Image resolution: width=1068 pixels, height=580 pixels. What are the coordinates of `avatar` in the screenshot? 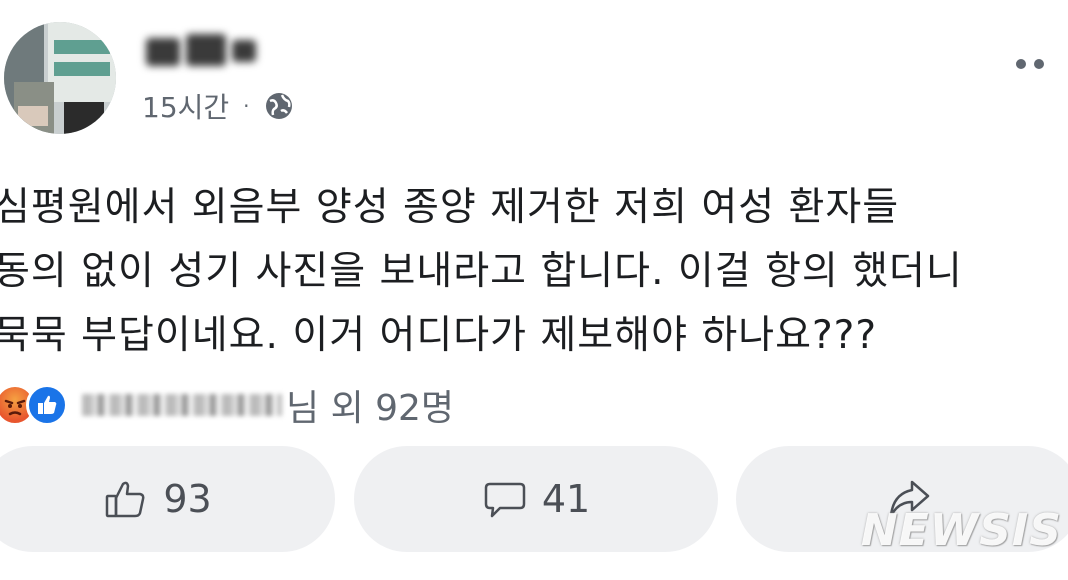 It's located at (60, 78).